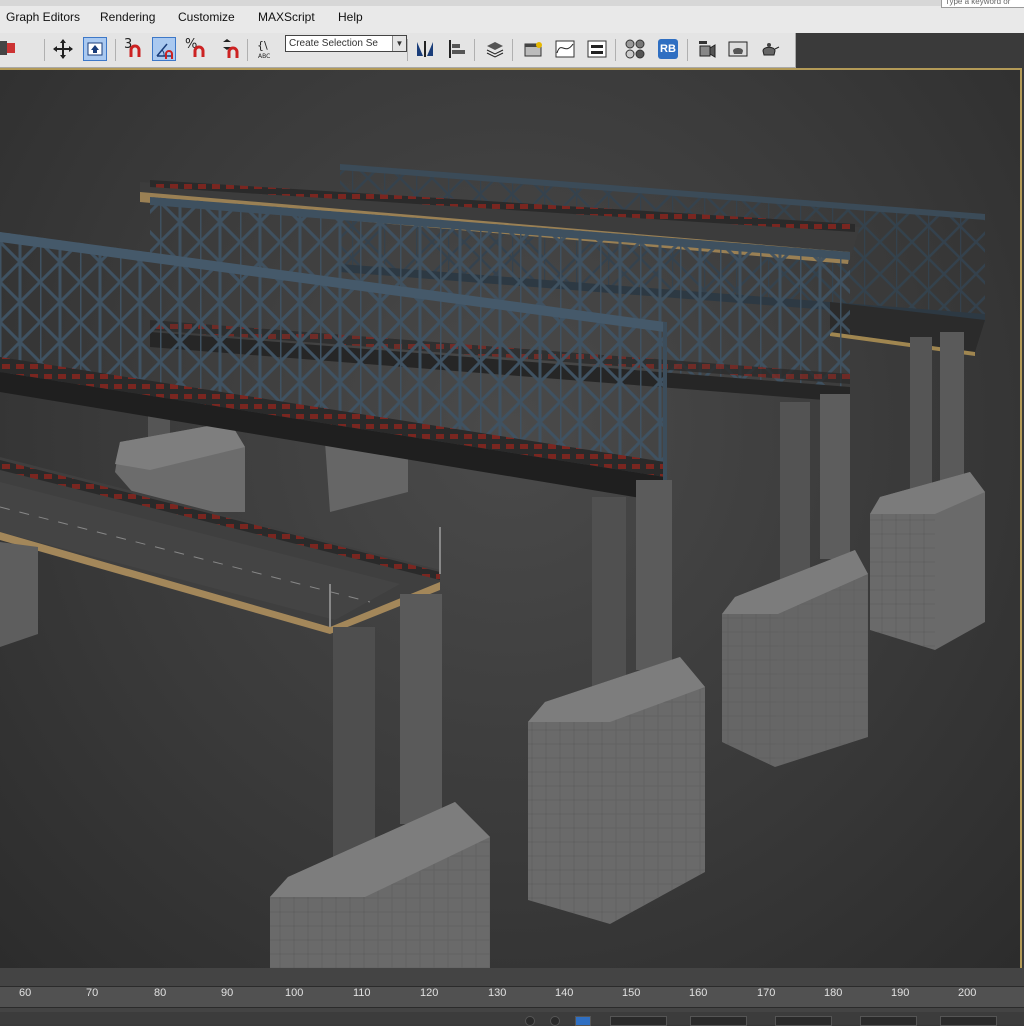 This screenshot has height=1026, width=1024. Describe the element at coordinates (555, 1021) in the screenshot. I see `isolate-icon` at that location.